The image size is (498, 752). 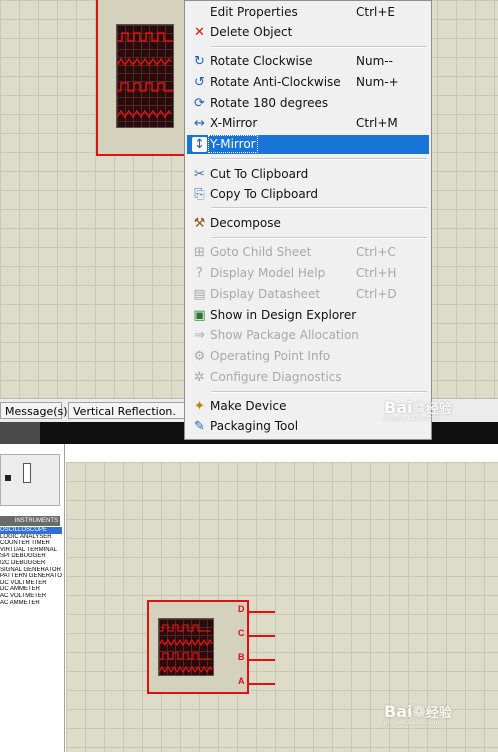 I want to click on instrument-list-item: DC VOLTMETER, so click(x=31, y=583).